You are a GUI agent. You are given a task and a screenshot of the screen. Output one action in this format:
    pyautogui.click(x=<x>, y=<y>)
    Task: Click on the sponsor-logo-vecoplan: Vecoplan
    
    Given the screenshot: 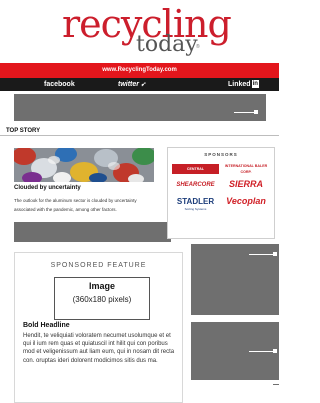 What is the action you would take?
    pyautogui.click(x=246, y=201)
    